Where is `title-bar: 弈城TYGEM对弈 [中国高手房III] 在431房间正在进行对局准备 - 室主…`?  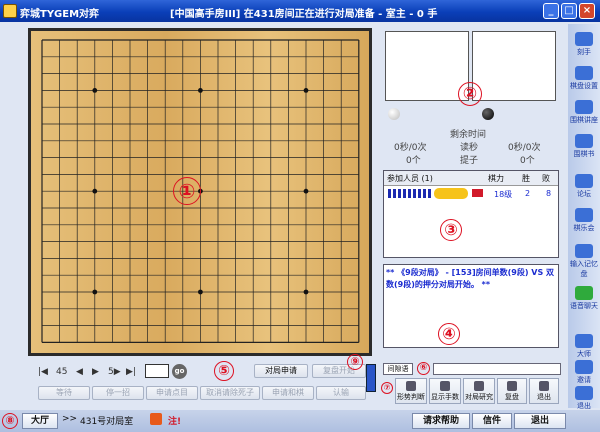 title-bar: 弈城TYGEM对弈 [中国高手房III] 在431房间正在进行对局准备 - 室主… is located at coordinates (300, 11).